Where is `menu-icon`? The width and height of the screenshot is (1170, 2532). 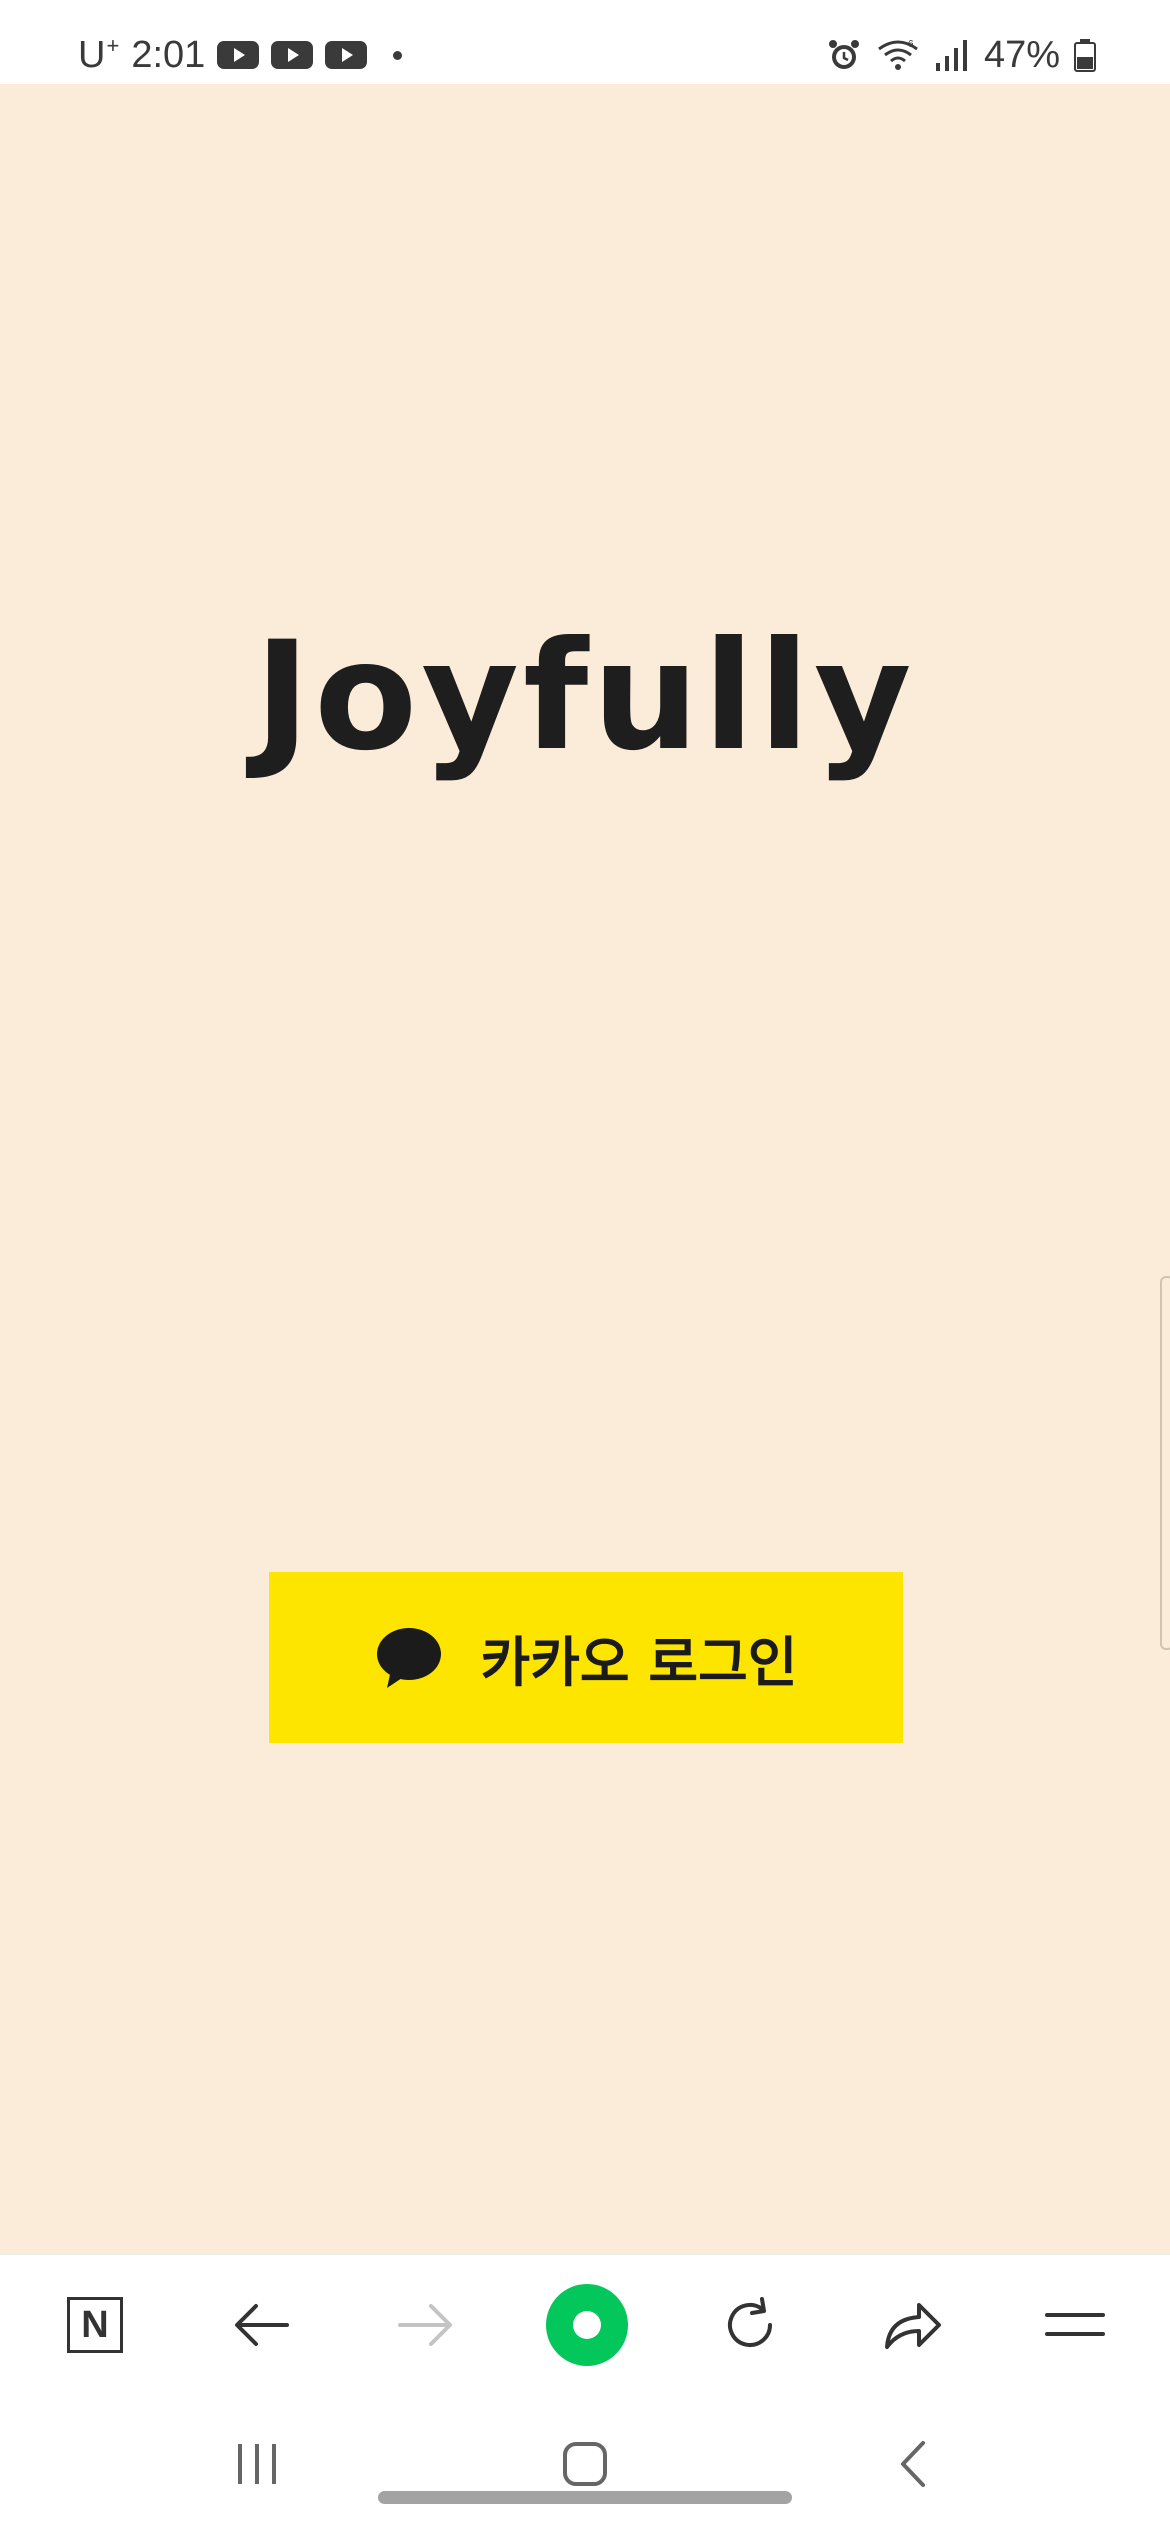
menu-icon is located at coordinates (1075, 2324).